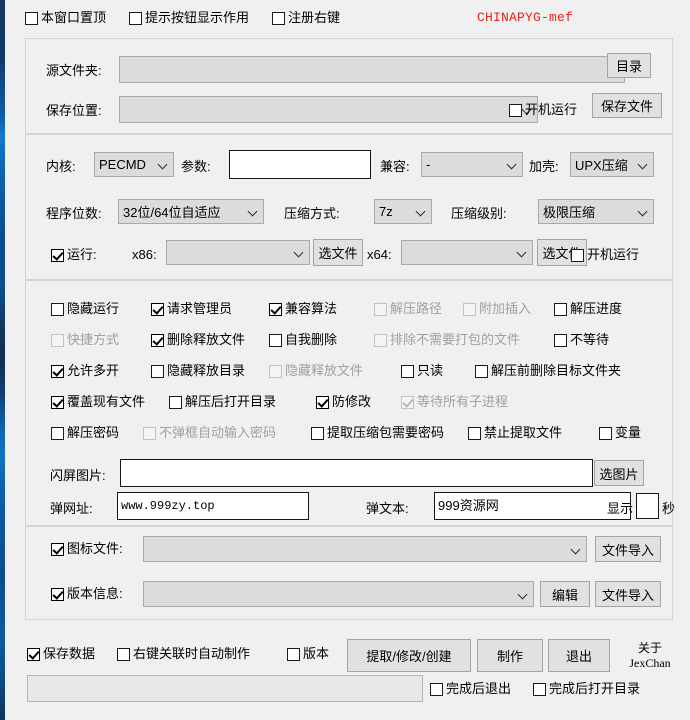 Image resolution: width=690 pixels, height=720 pixels. I want to click on kernel-combo: PECMD, so click(134, 164).